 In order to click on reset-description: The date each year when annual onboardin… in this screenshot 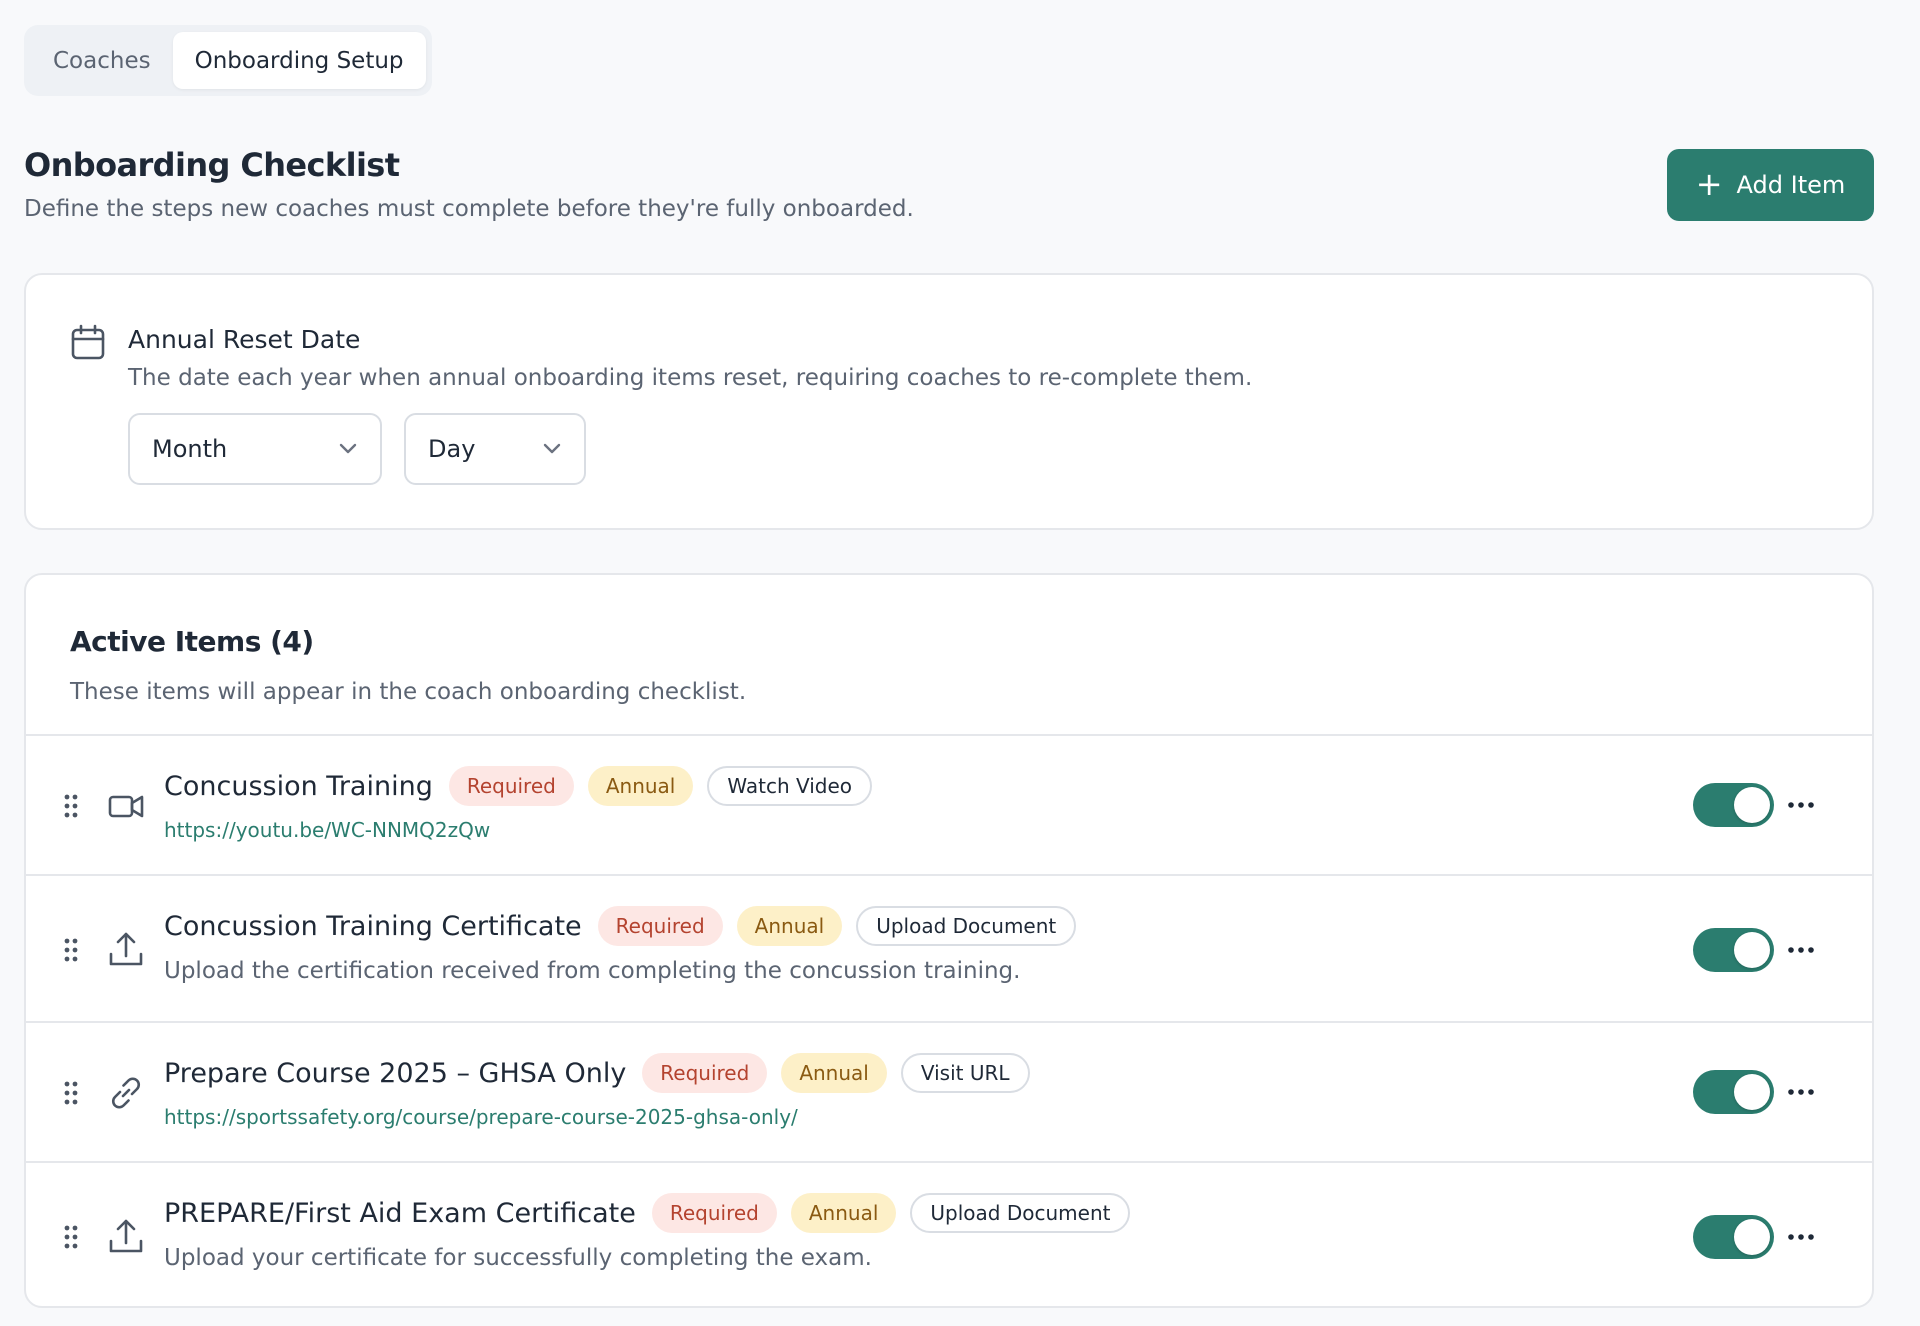, I will do `click(690, 378)`.